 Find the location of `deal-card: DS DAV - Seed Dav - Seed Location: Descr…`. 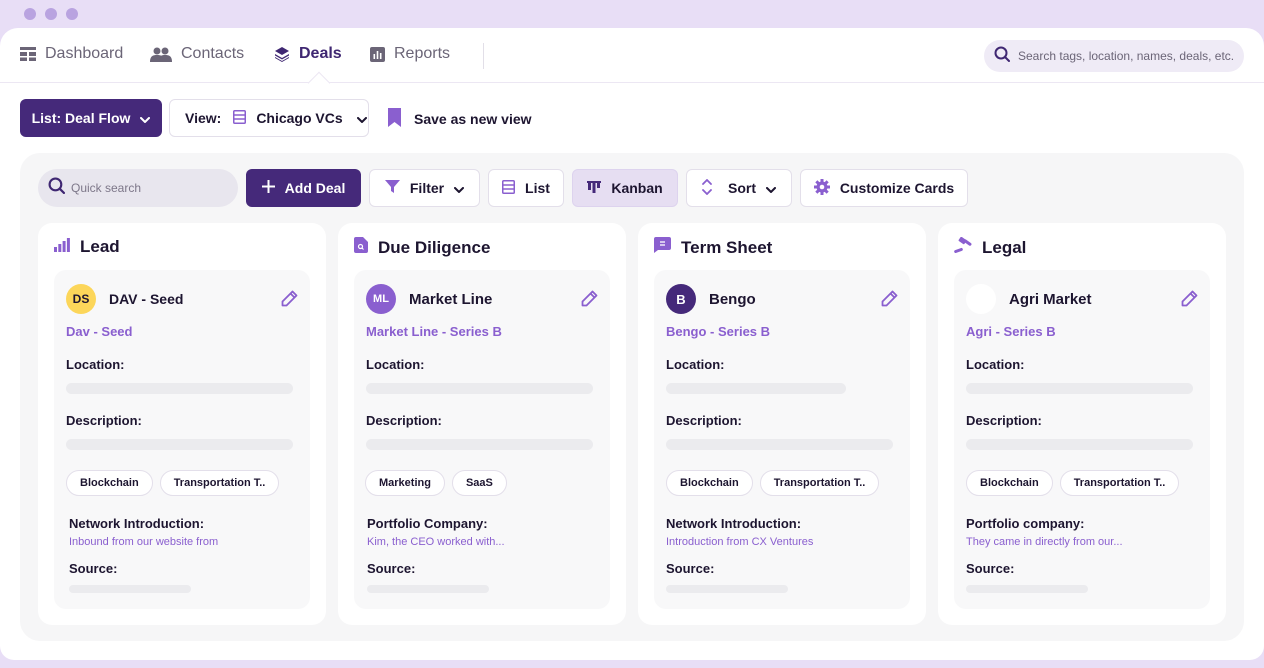

deal-card: DS DAV - Seed Dav - Seed Location: Descr… is located at coordinates (182, 439).